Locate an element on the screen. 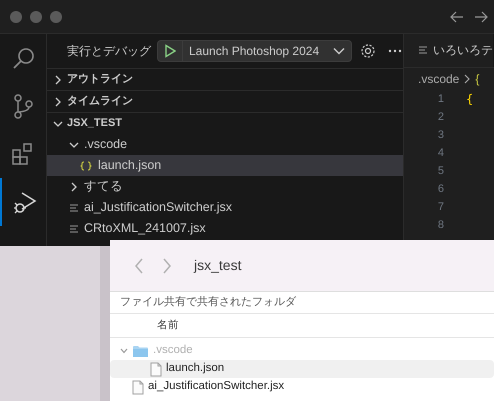  disclosure-icon is located at coordinates (124, 351).